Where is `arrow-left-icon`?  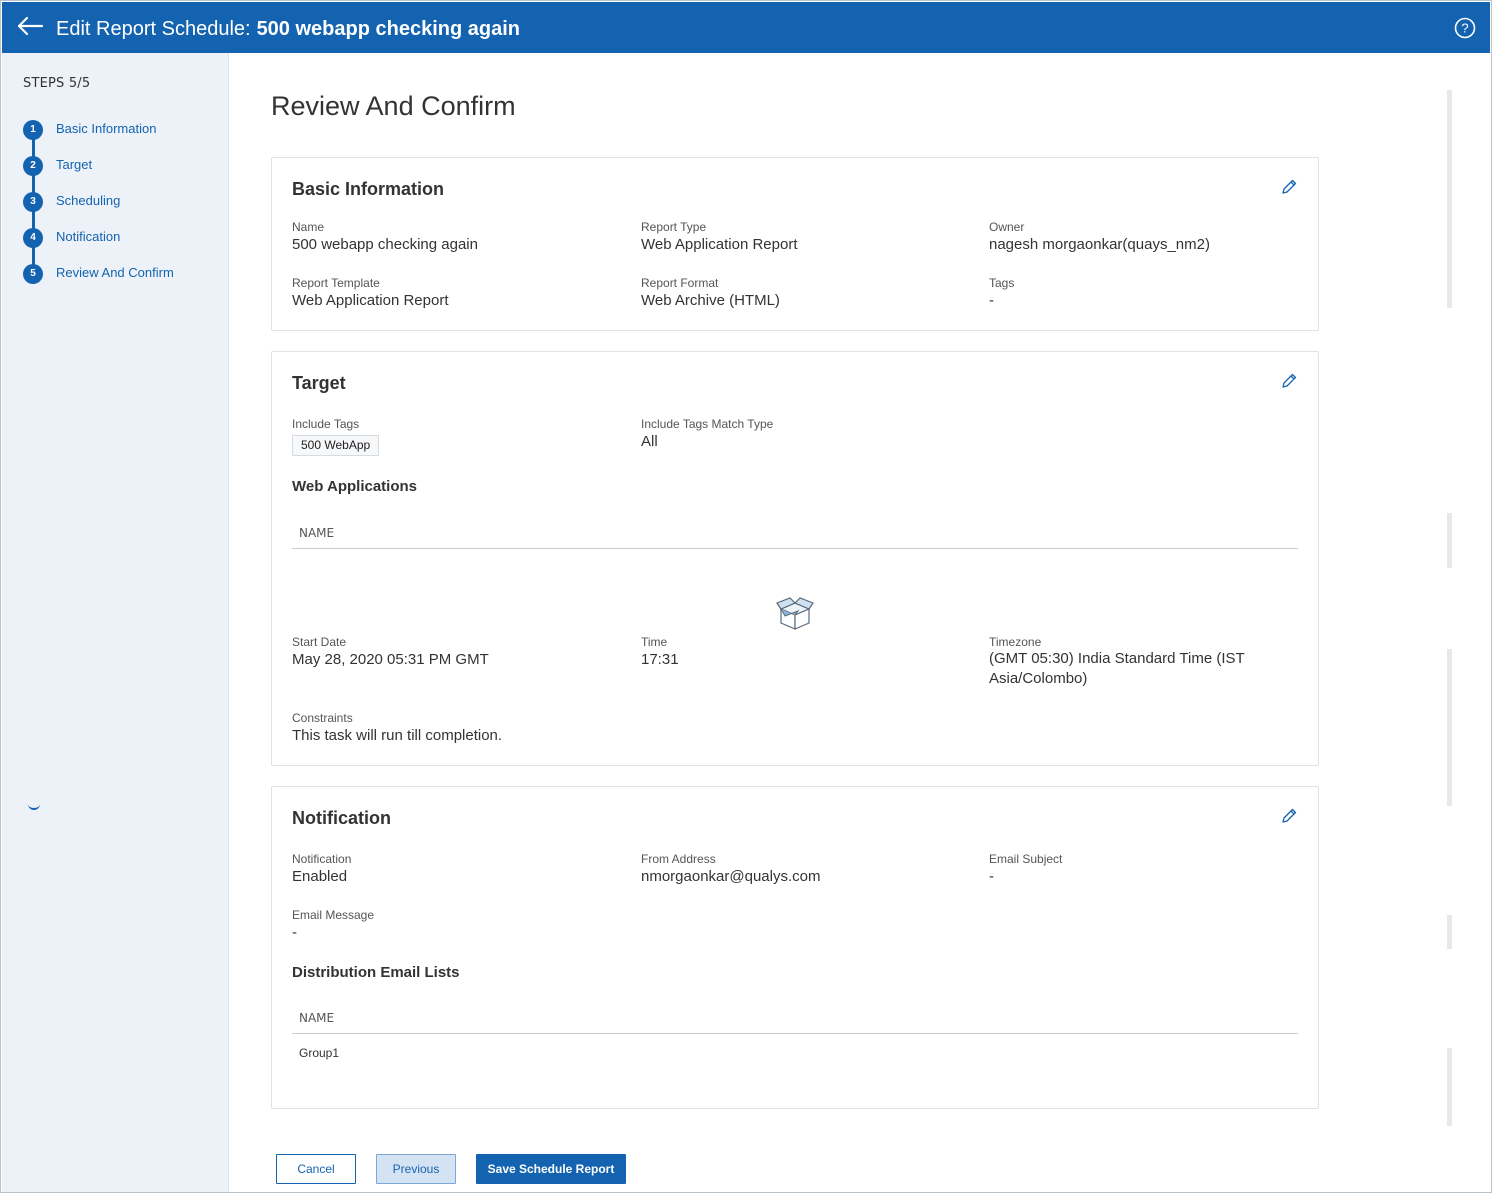 arrow-left-icon is located at coordinates (30, 26).